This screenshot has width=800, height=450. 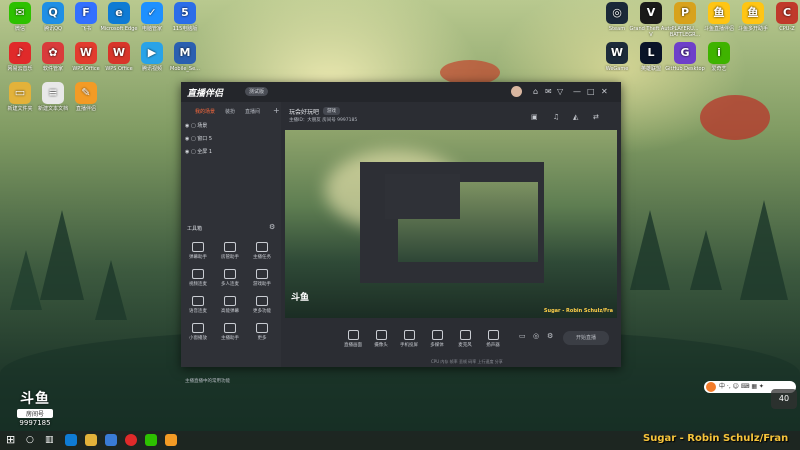 What do you see at coordinates (578, 311) in the screenshot?
I see `preview-song-text: Sugar - Robin Schulz/Fra` at bounding box center [578, 311].